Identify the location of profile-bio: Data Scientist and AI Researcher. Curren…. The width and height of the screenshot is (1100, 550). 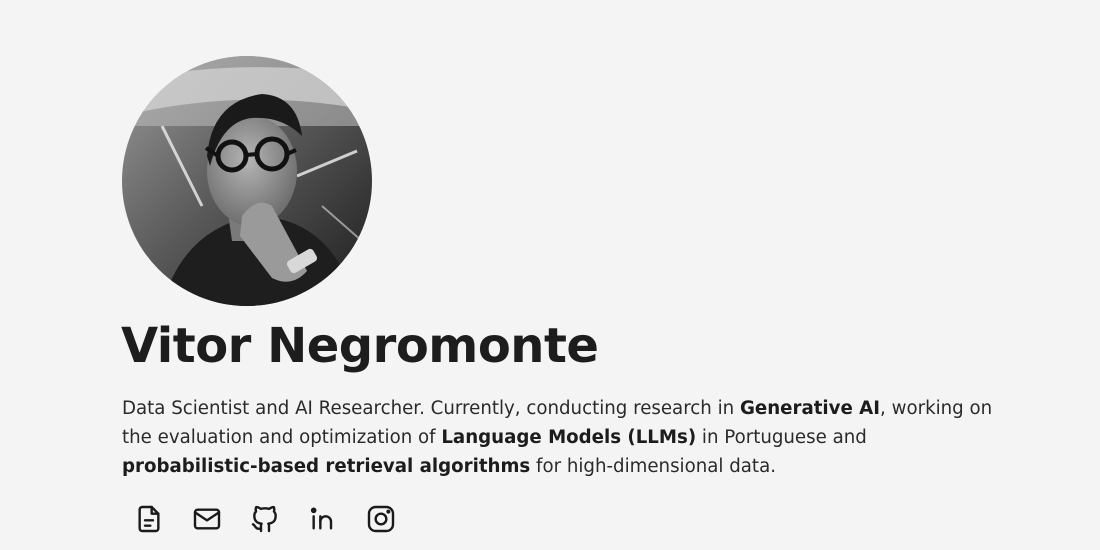
(562, 437).